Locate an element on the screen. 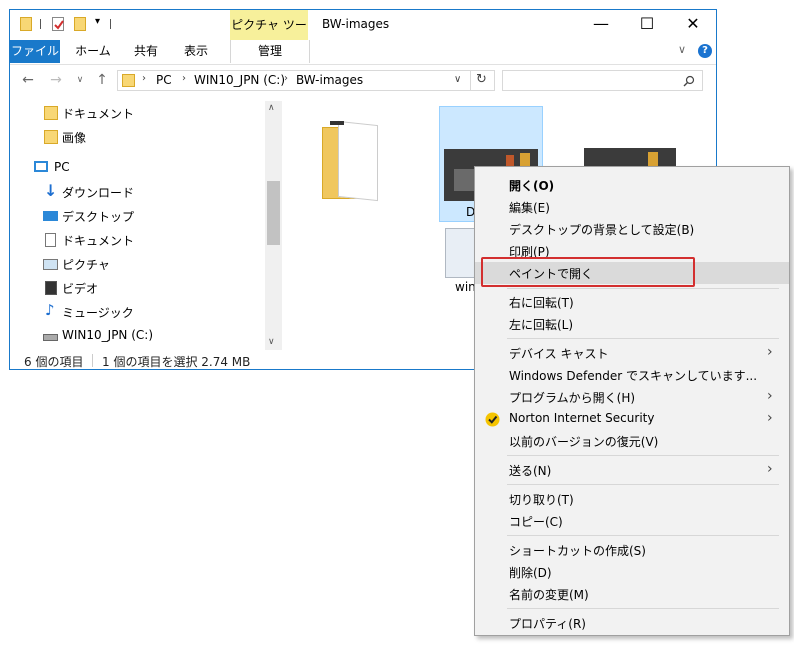 This screenshot has width=794, height=646. nav-item-pictures: ピクチャ is located at coordinates (137, 264).